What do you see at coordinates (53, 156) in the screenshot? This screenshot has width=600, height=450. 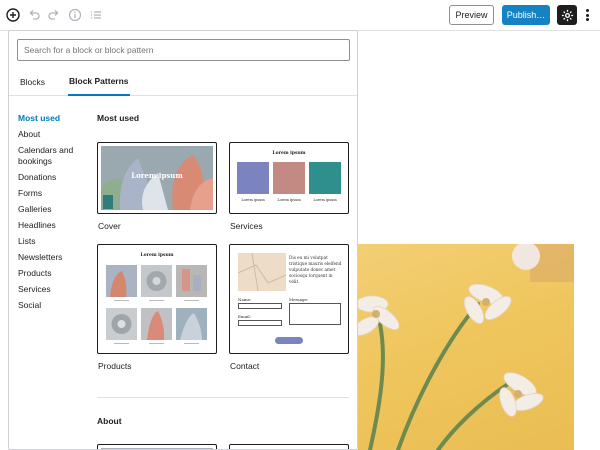 I see `category-calendars: Calendars and bookings` at bounding box center [53, 156].